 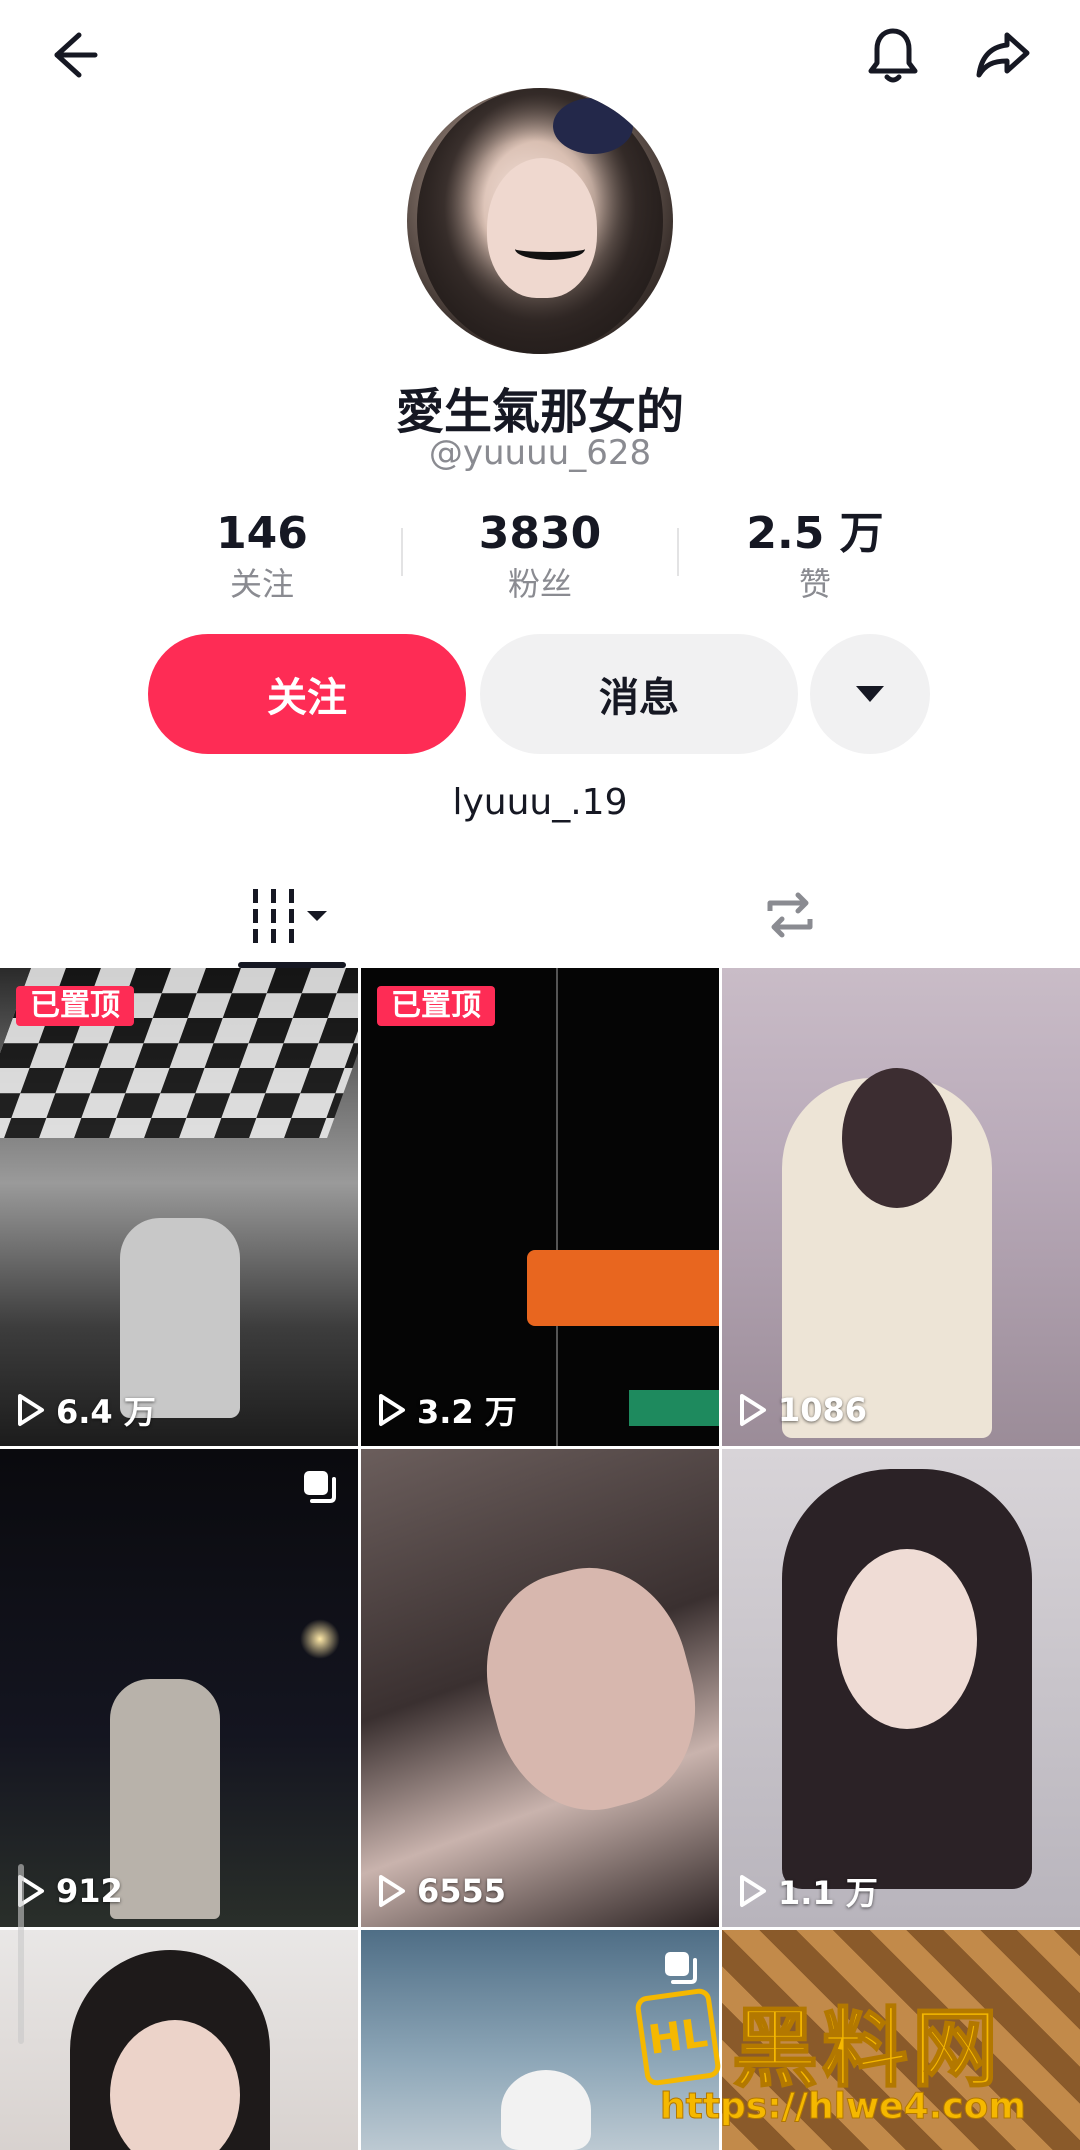 What do you see at coordinates (678, 2037) in the screenshot?
I see `watermark-logo: HL` at bounding box center [678, 2037].